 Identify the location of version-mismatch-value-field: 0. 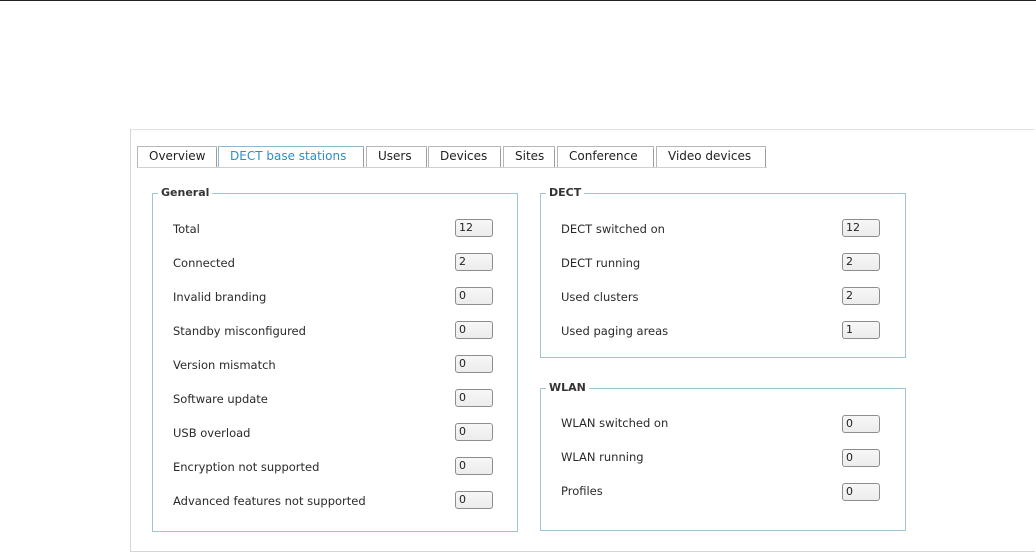
(474, 364).